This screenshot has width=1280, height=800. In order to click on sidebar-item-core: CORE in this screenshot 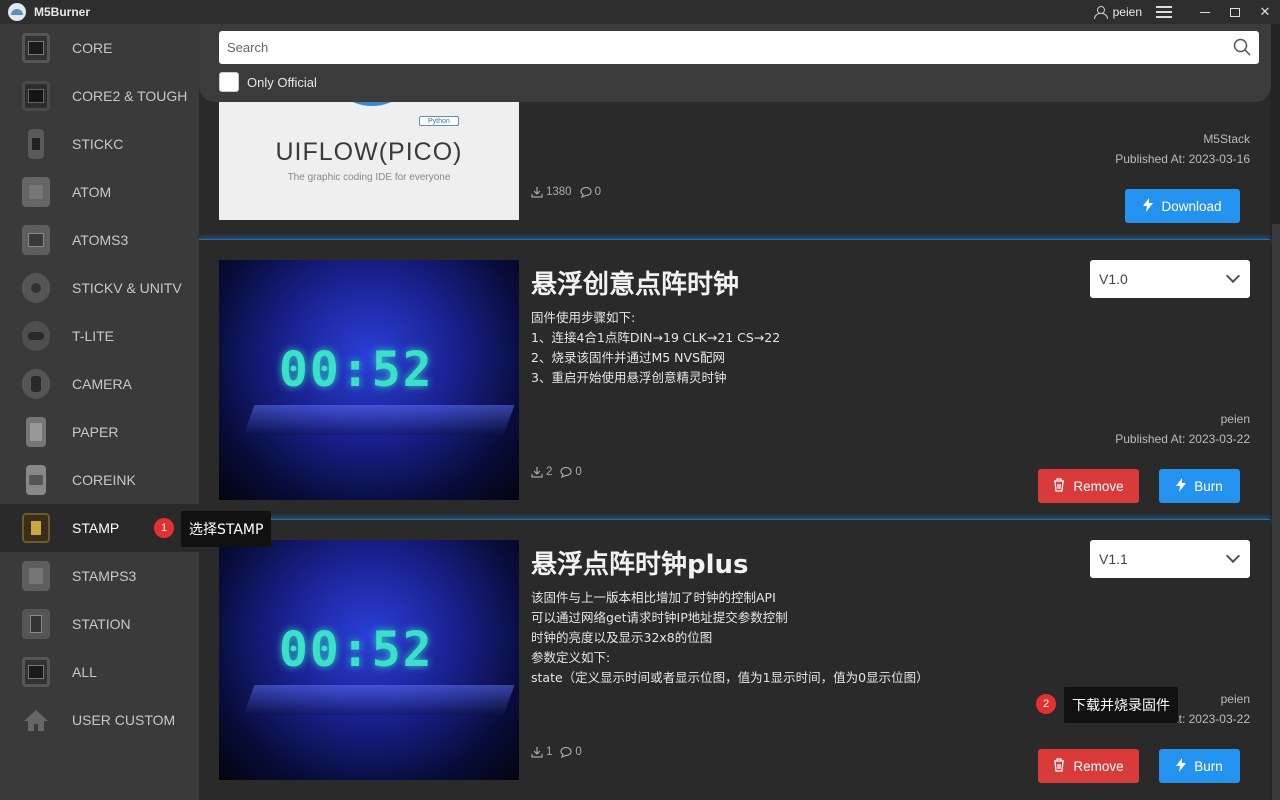, I will do `click(99, 48)`.